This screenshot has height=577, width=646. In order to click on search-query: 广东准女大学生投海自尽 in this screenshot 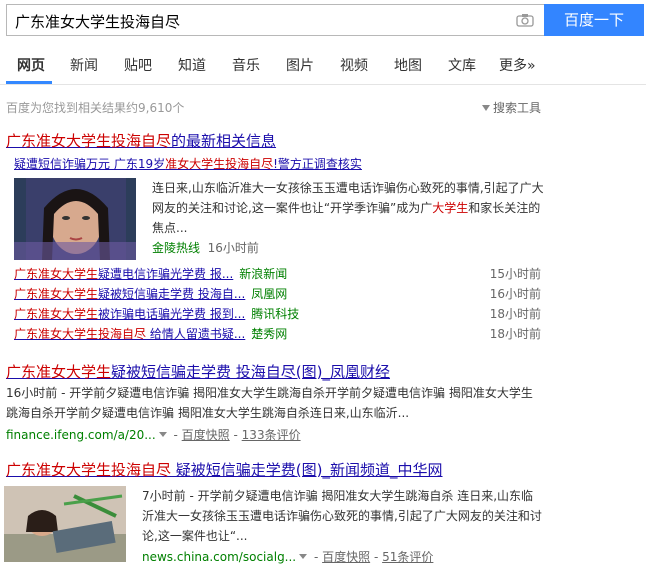, I will do `click(97, 21)`.